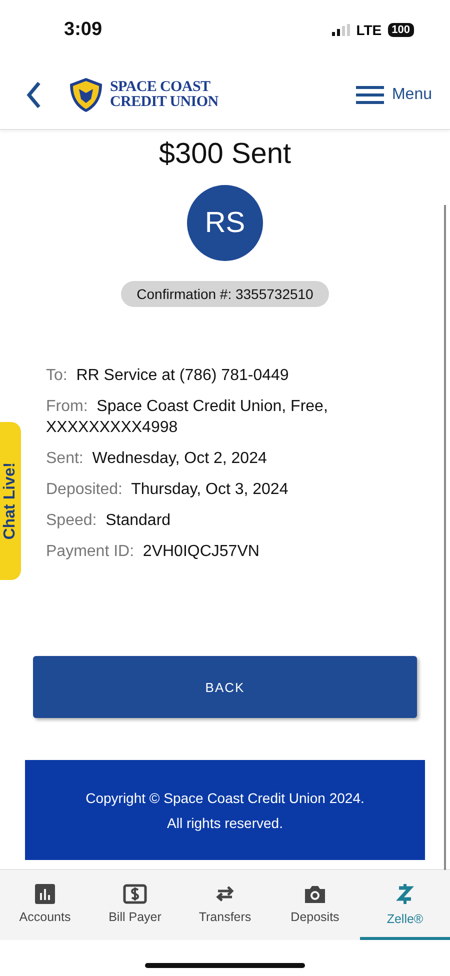  I want to click on nav-tab: Deposits, so click(315, 905).